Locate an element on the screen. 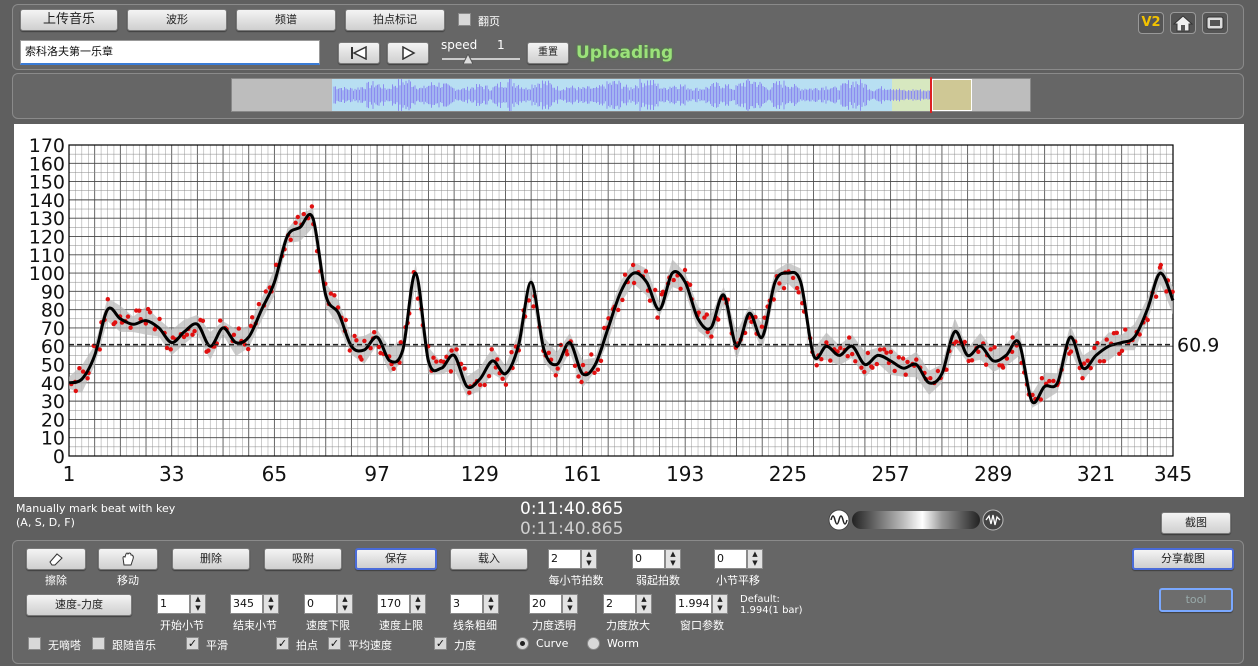 This screenshot has height=666, width=1258. slider-thumb-icon is located at coordinates (468, 59).